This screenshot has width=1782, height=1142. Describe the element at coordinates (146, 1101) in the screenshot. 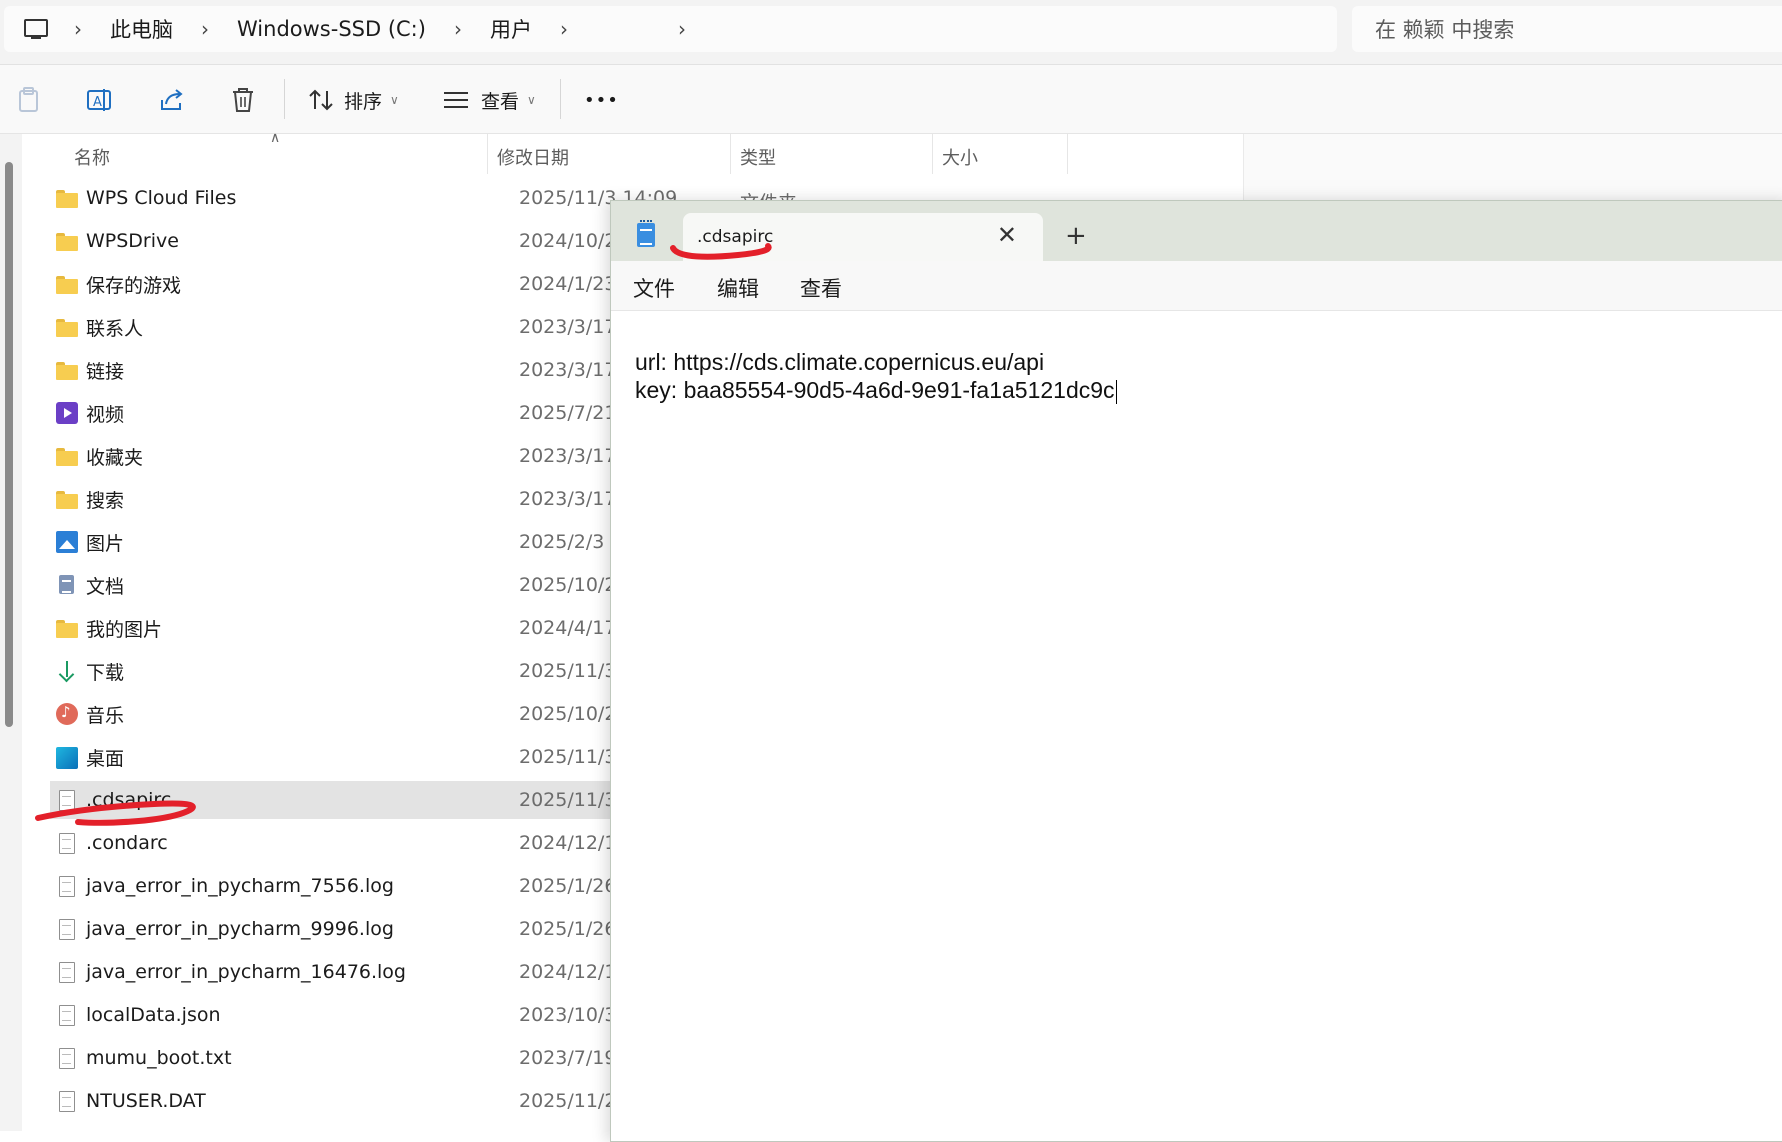

I see `file-name: NTUSER.DAT` at that location.